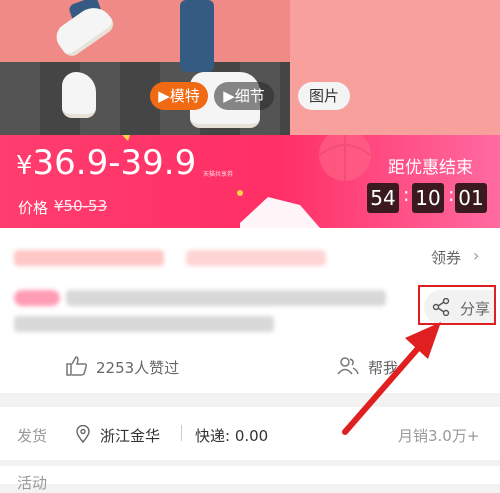 Image resolution: width=500 pixels, height=493 pixels. What do you see at coordinates (37, 298) in the screenshot?
I see `blurred-title-badge` at bounding box center [37, 298].